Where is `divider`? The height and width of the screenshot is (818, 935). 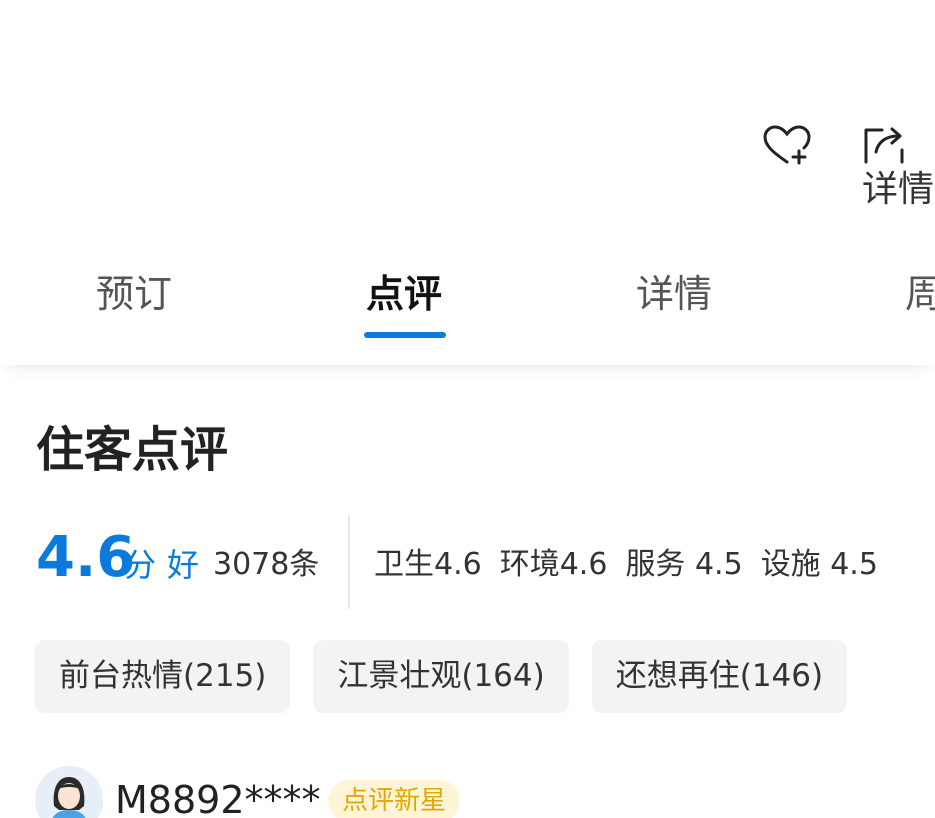
divider is located at coordinates (349, 562).